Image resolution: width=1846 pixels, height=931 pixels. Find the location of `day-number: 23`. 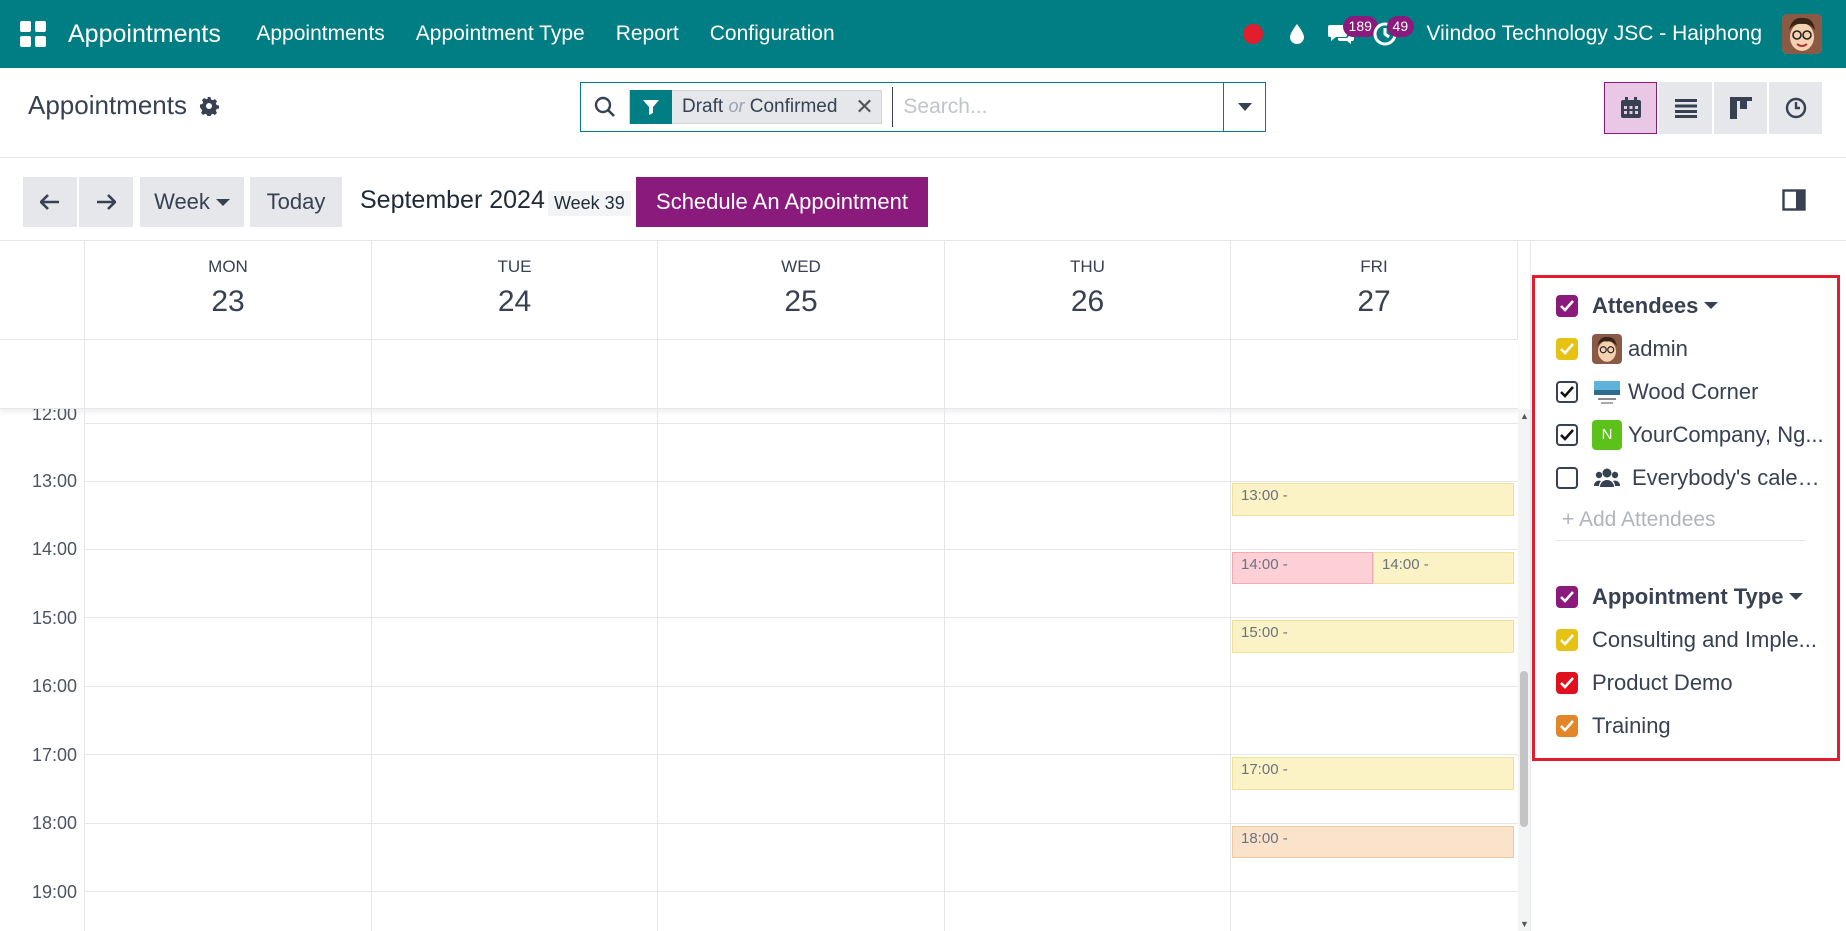

day-number: 23 is located at coordinates (228, 301).